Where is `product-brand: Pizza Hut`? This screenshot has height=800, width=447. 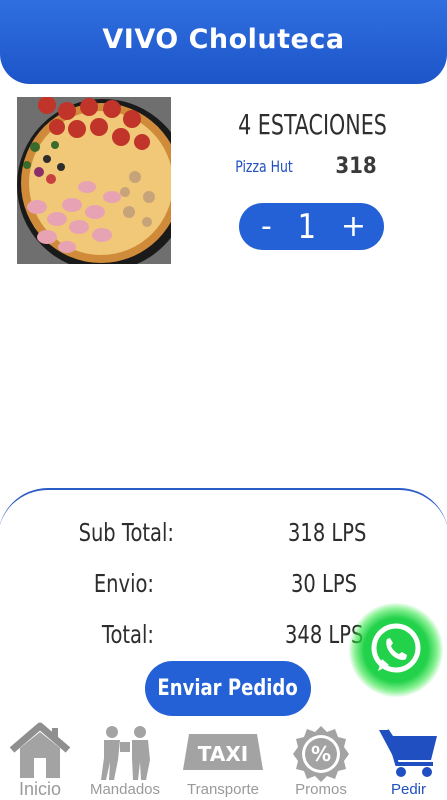 product-brand: Pizza Hut is located at coordinates (264, 166).